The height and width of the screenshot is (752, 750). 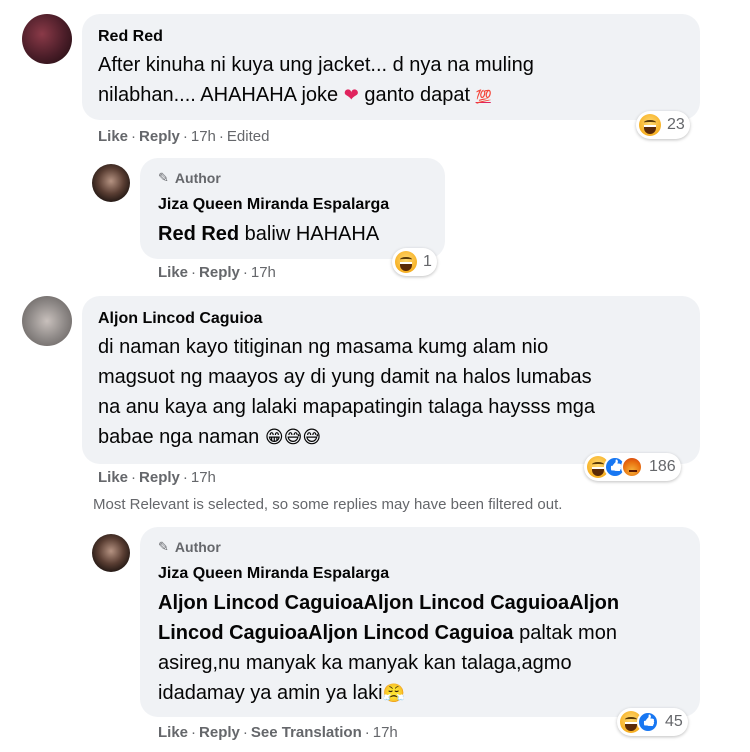 What do you see at coordinates (221, 95) in the screenshot?
I see `comment-text-fragment: nilabhan.... AHAHAHA joke` at bounding box center [221, 95].